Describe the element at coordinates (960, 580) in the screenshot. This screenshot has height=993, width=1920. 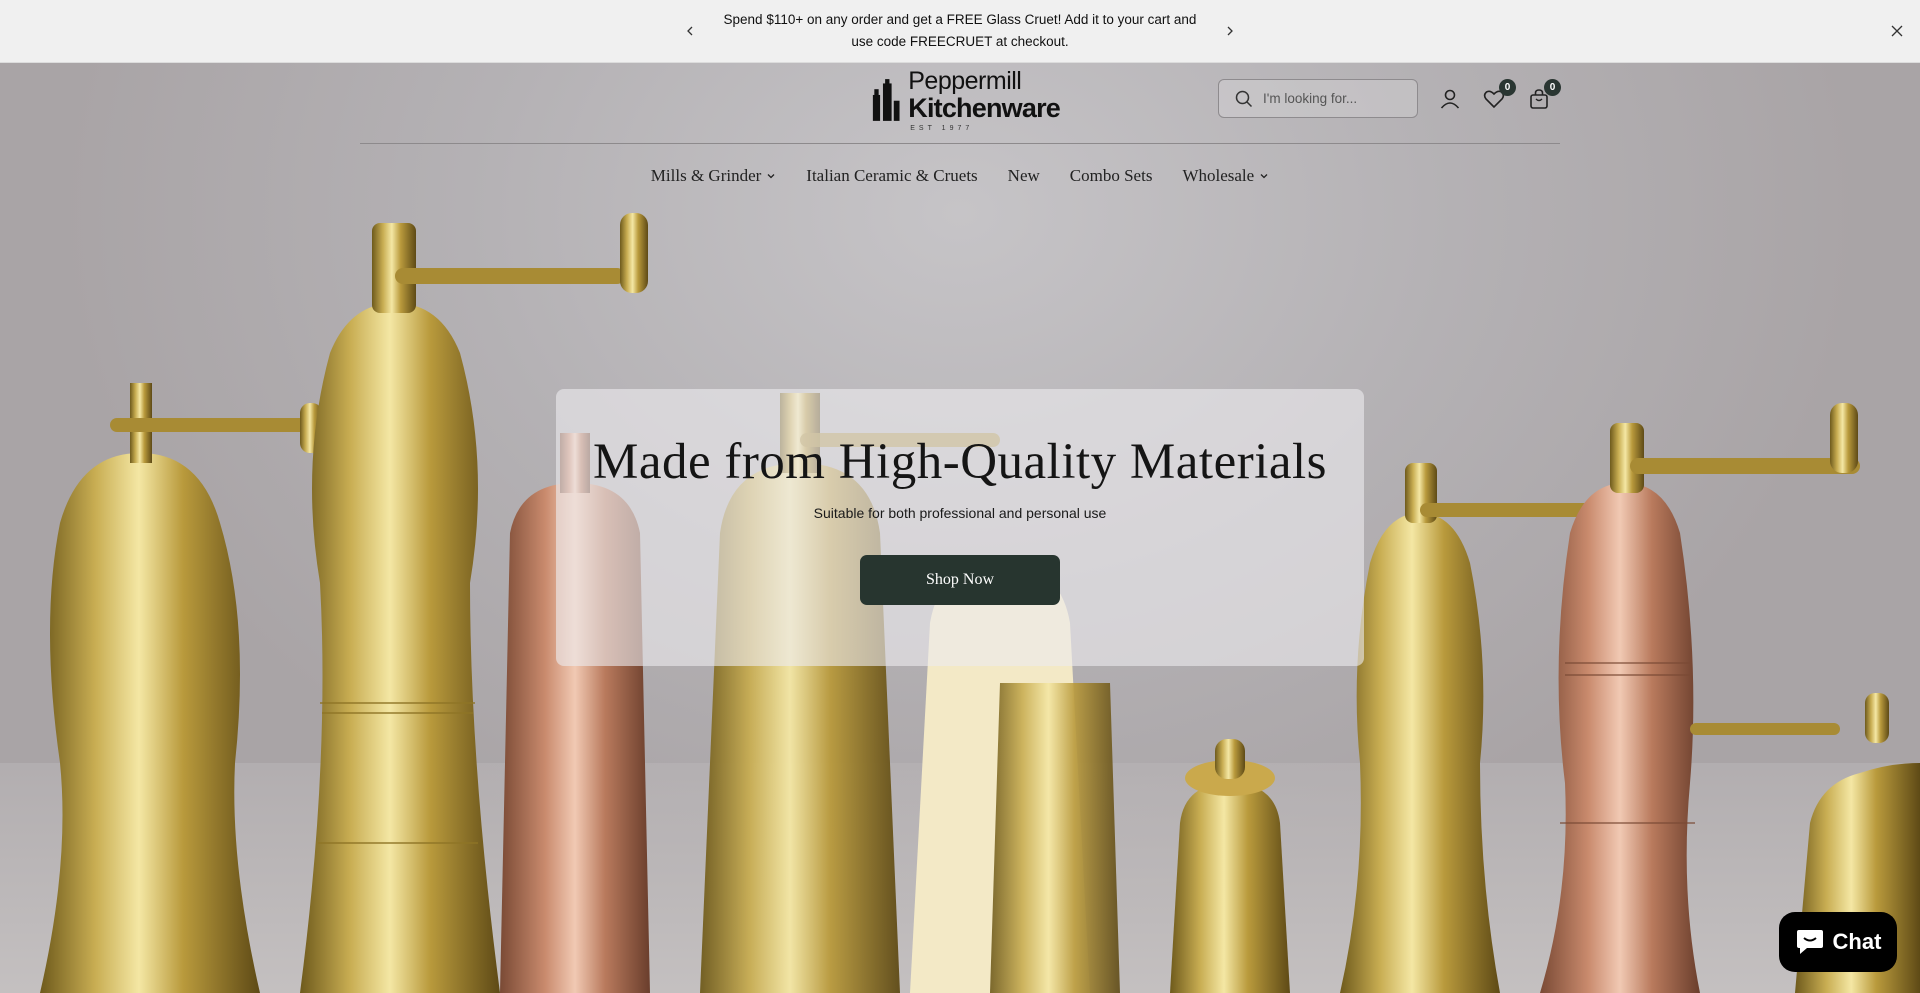
I see `shop-now-button: Shop Now` at that location.